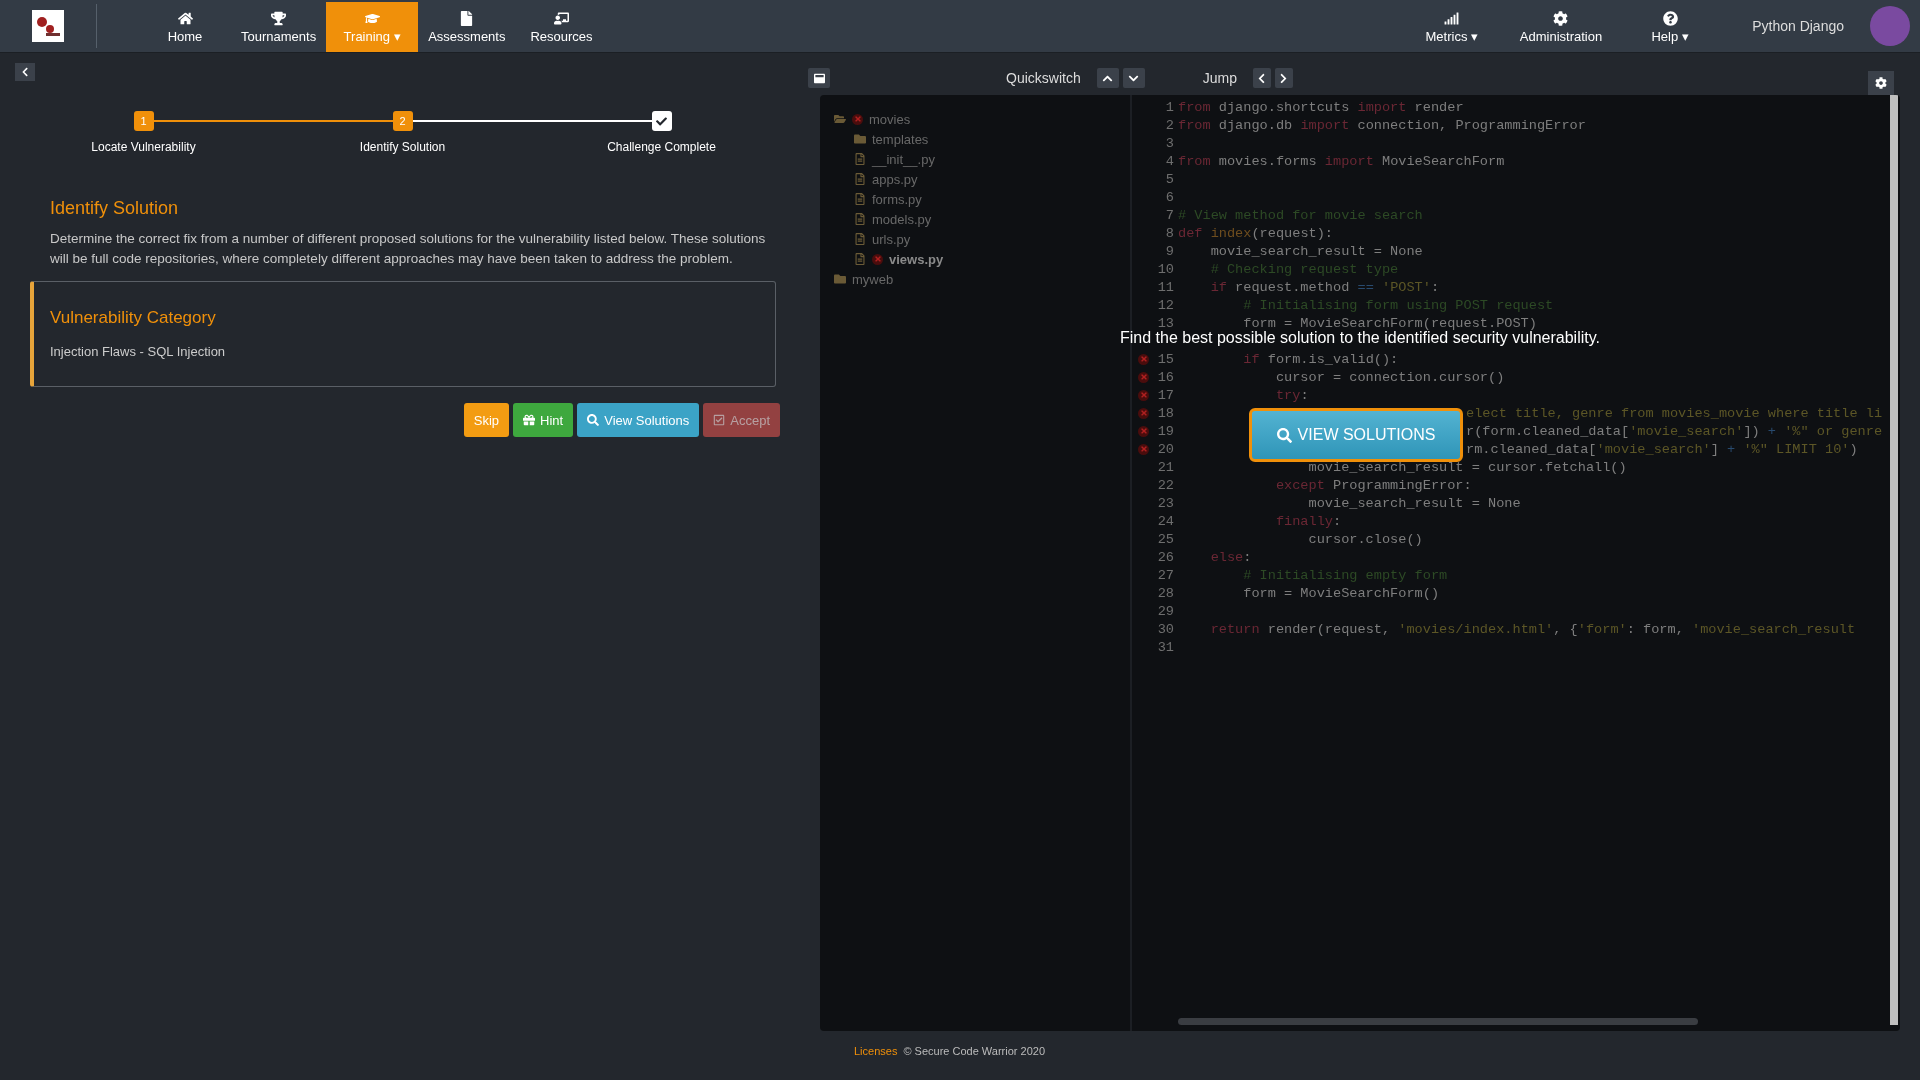 This screenshot has height=1080, width=1920. Describe the element at coordinates (1356, 435) in the screenshot. I see `view-solutions-button: VIEW SOLUTIONS` at that location.